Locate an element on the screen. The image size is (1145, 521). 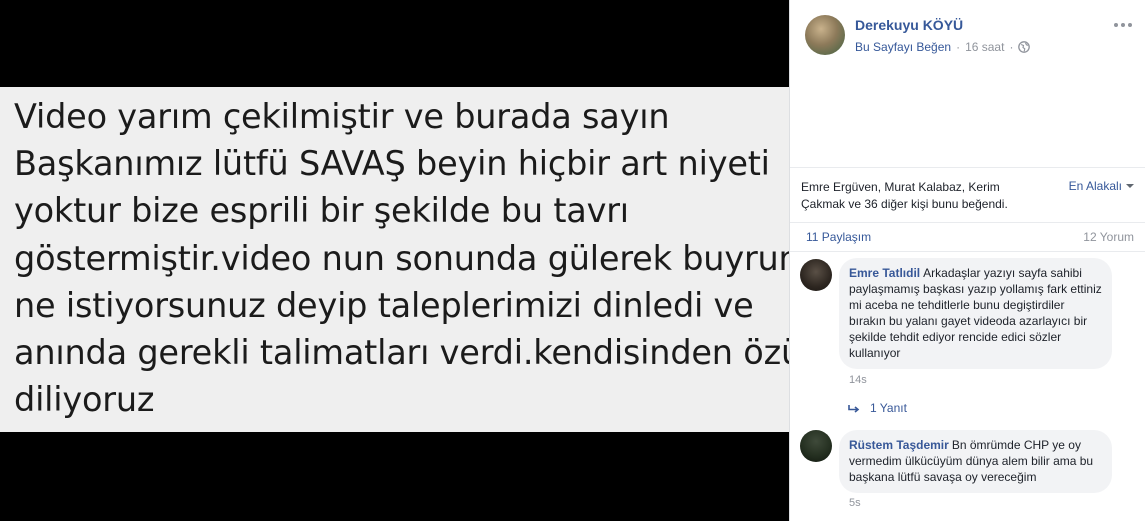
globe-icon is located at coordinates (1024, 47).